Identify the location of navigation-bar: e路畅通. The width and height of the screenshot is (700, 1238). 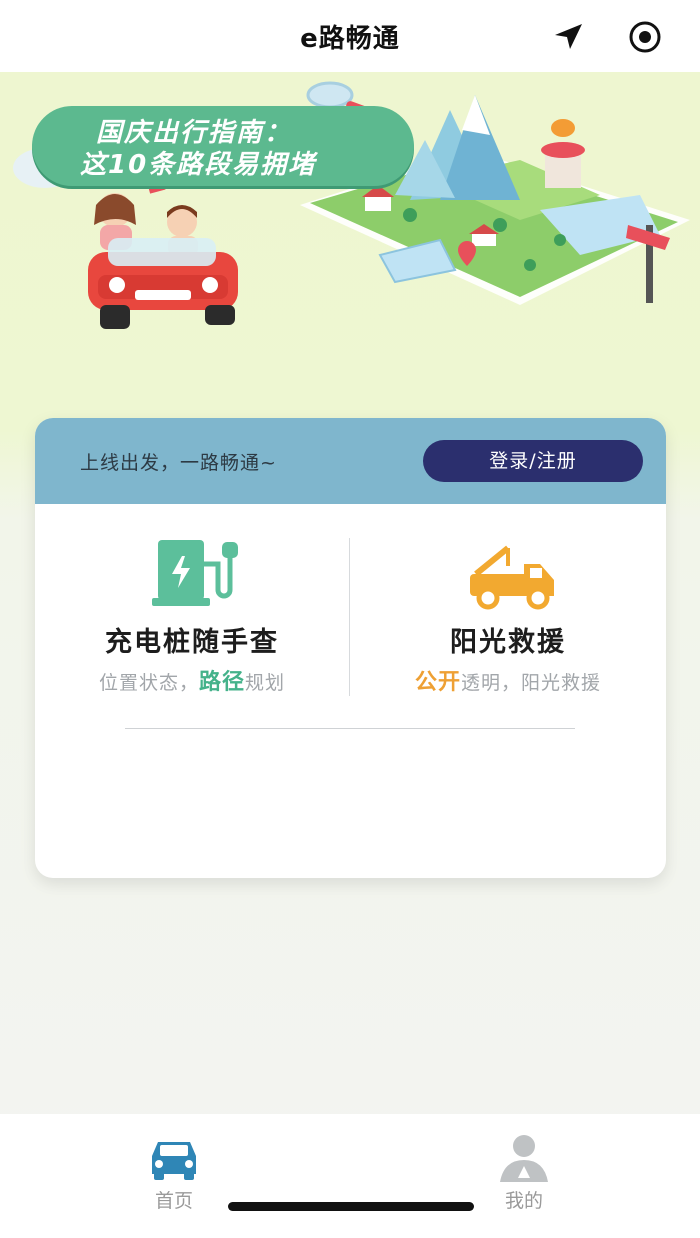
(350, 36).